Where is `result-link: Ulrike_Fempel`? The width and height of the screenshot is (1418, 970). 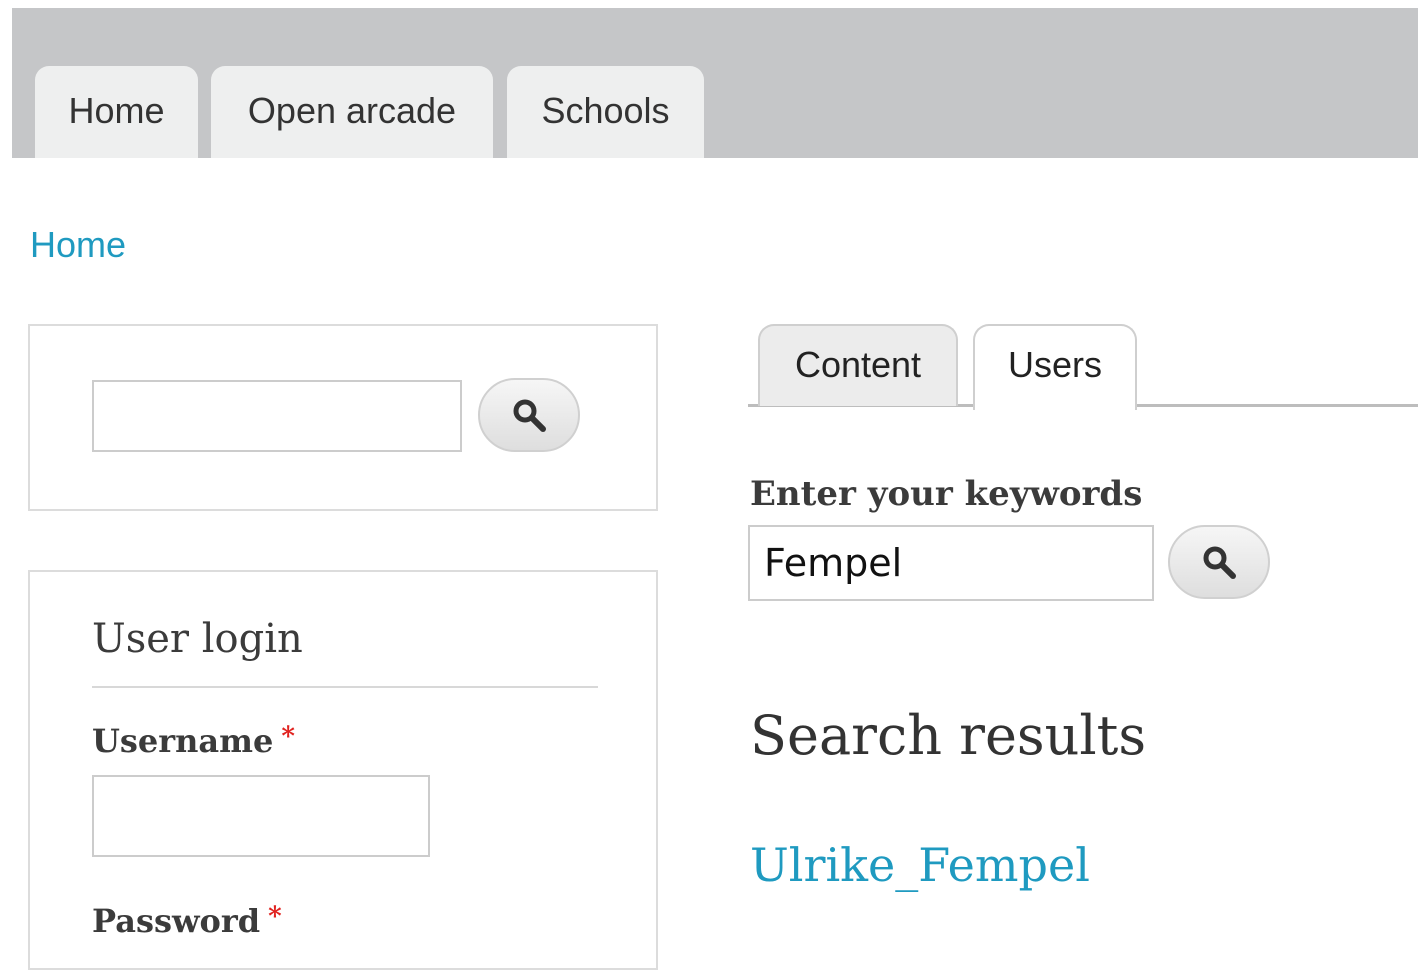
result-link: Ulrike_Fempel is located at coordinates (920, 865).